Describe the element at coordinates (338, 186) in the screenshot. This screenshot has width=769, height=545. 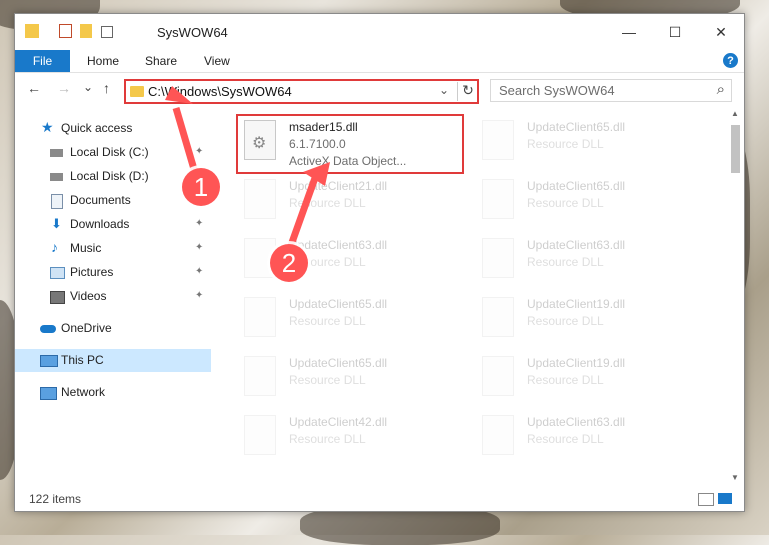
I see `file-name: UpdateClient21.dll` at that location.